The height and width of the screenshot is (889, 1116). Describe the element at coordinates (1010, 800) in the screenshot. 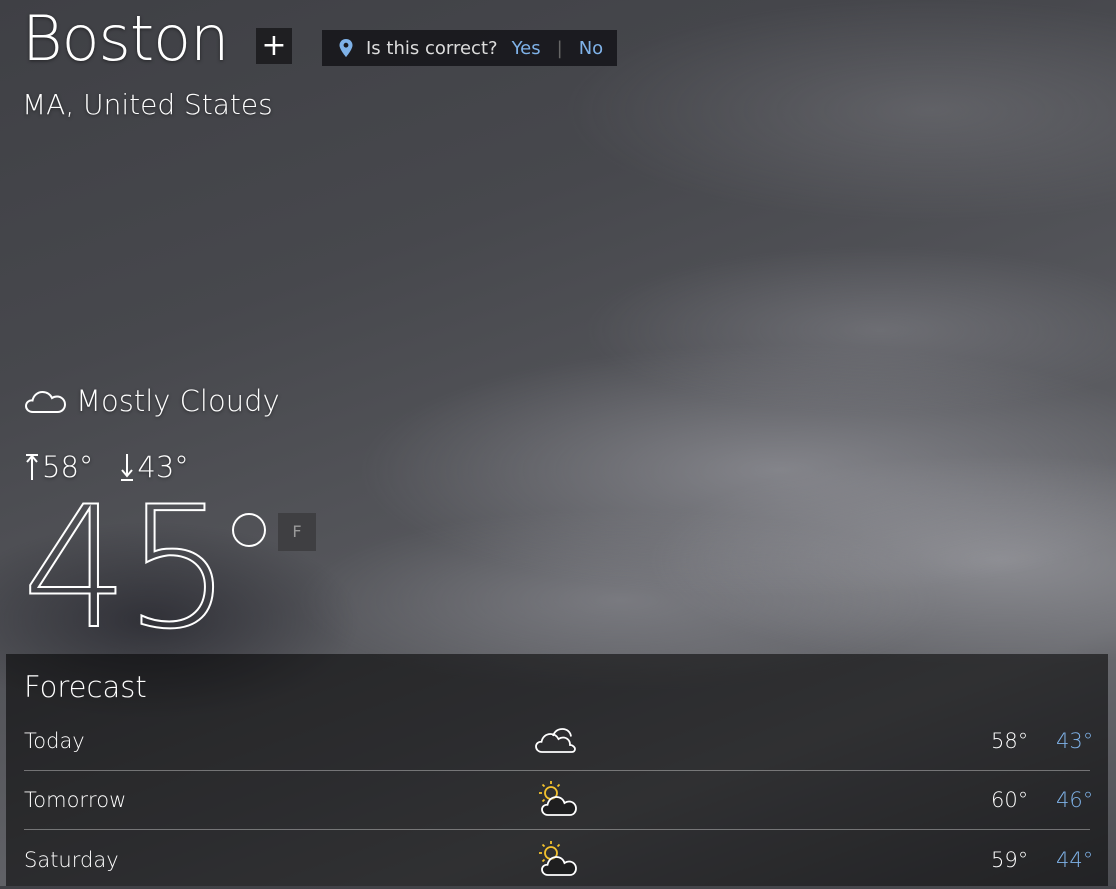

I see `forecast-high: 60°` at that location.